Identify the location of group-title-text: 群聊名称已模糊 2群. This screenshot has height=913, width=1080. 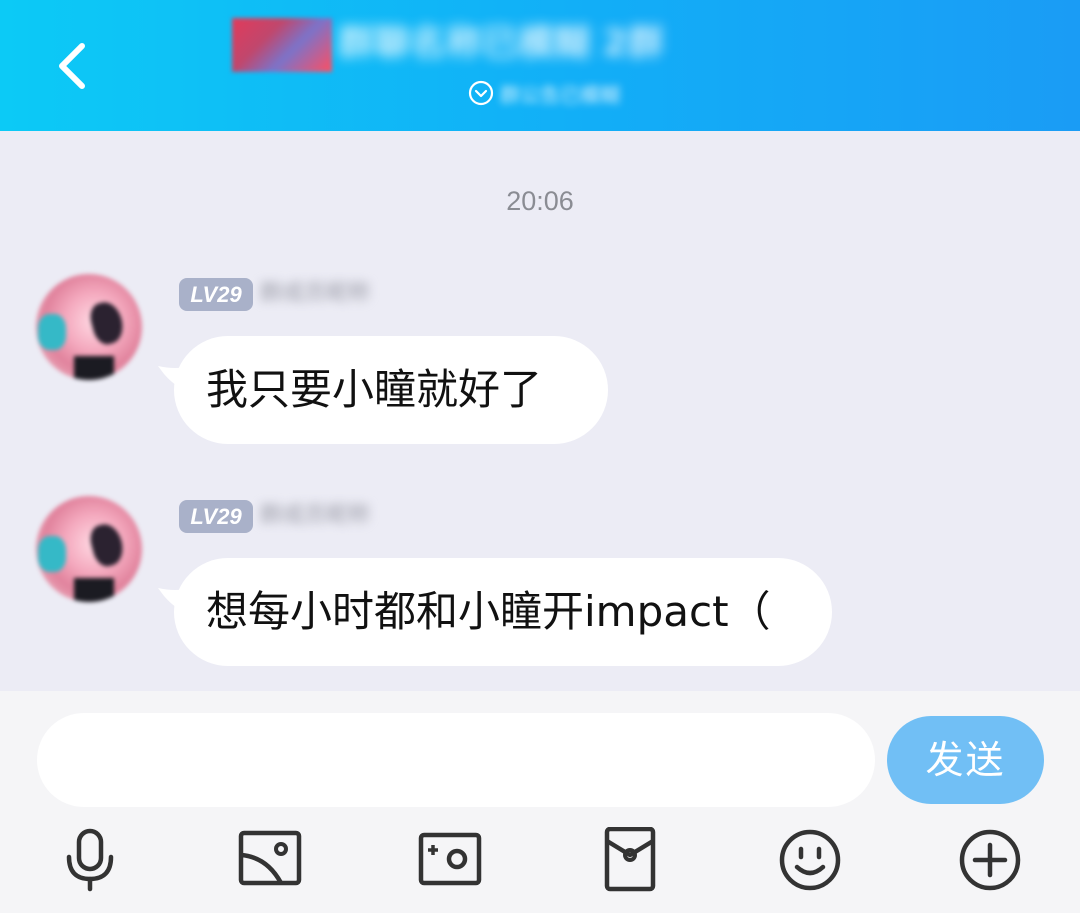
(501, 43).